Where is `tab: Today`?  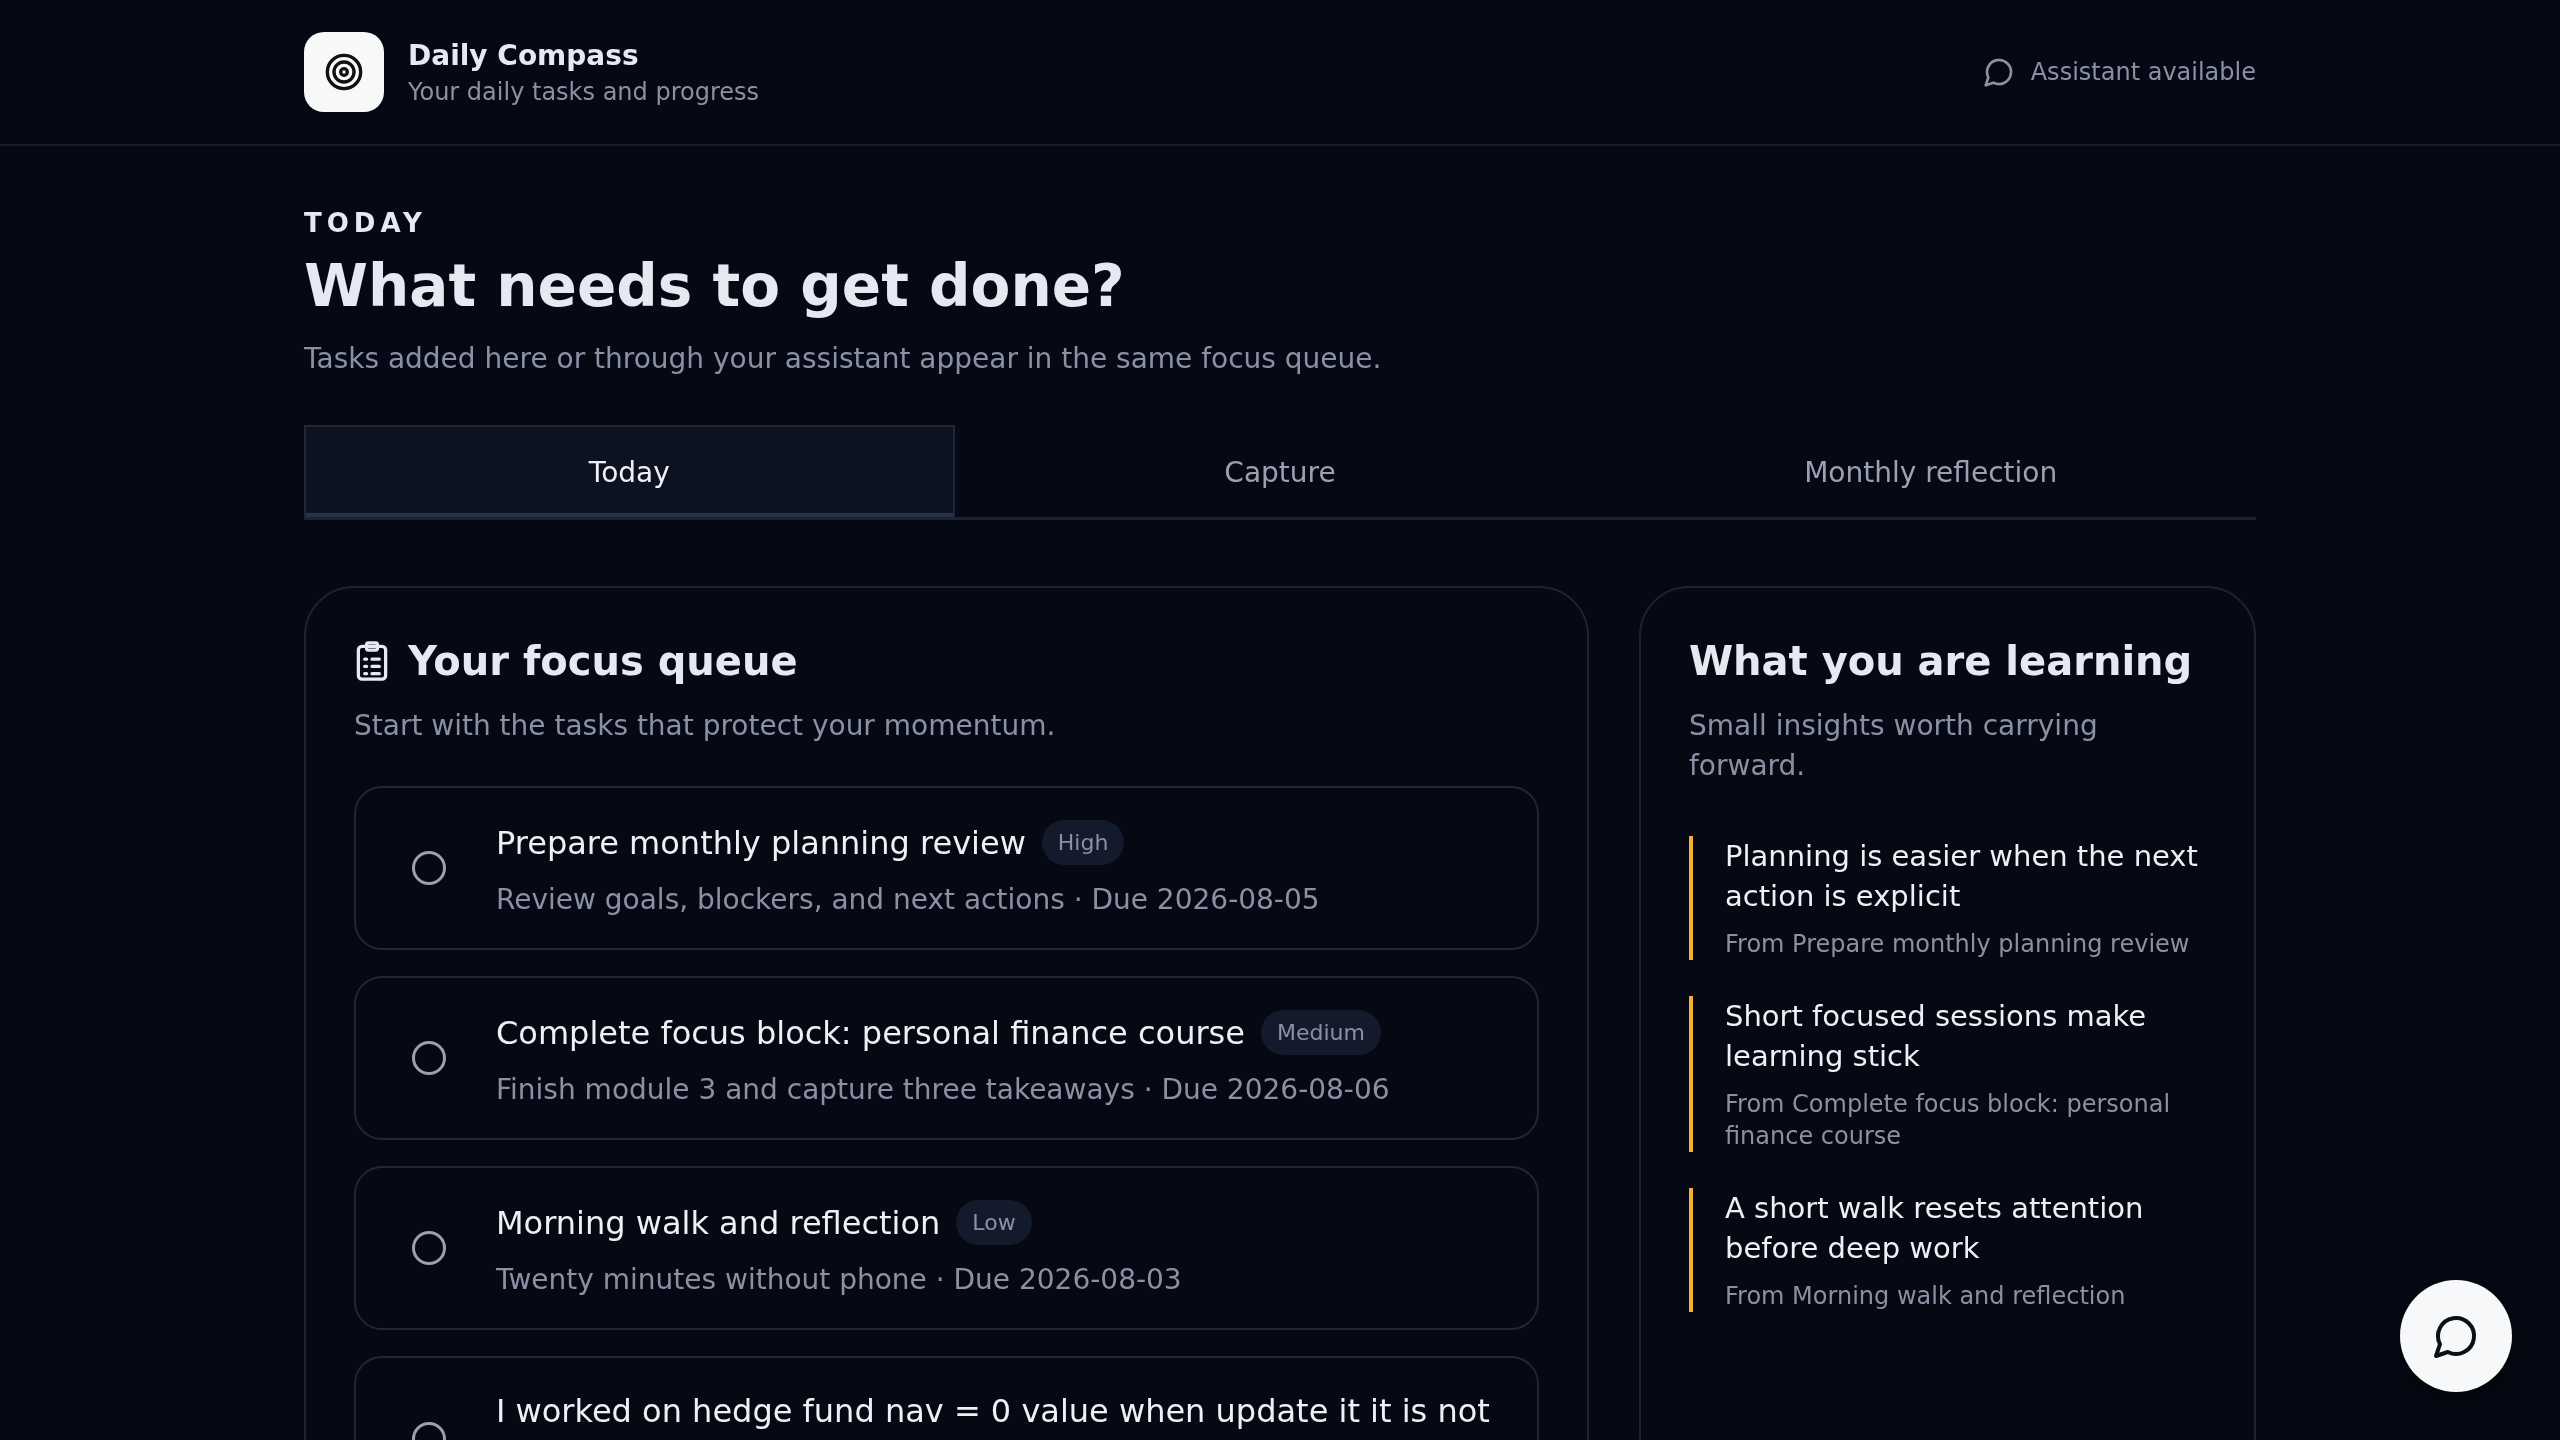 tab: Today is located at coordinates (629, 471).